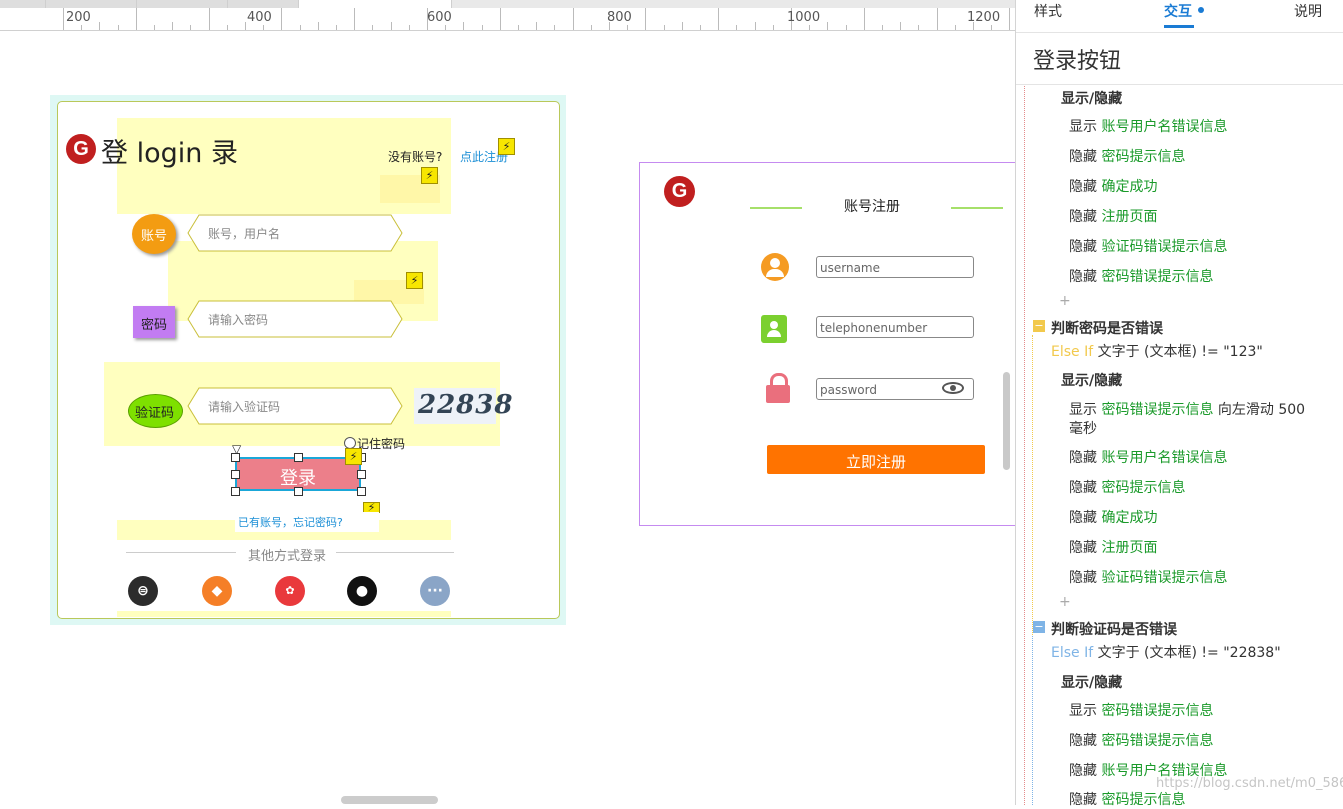 The width and height of the screenshot is (1343, 809). I want to click on document-tab-active, so click(375, 4).